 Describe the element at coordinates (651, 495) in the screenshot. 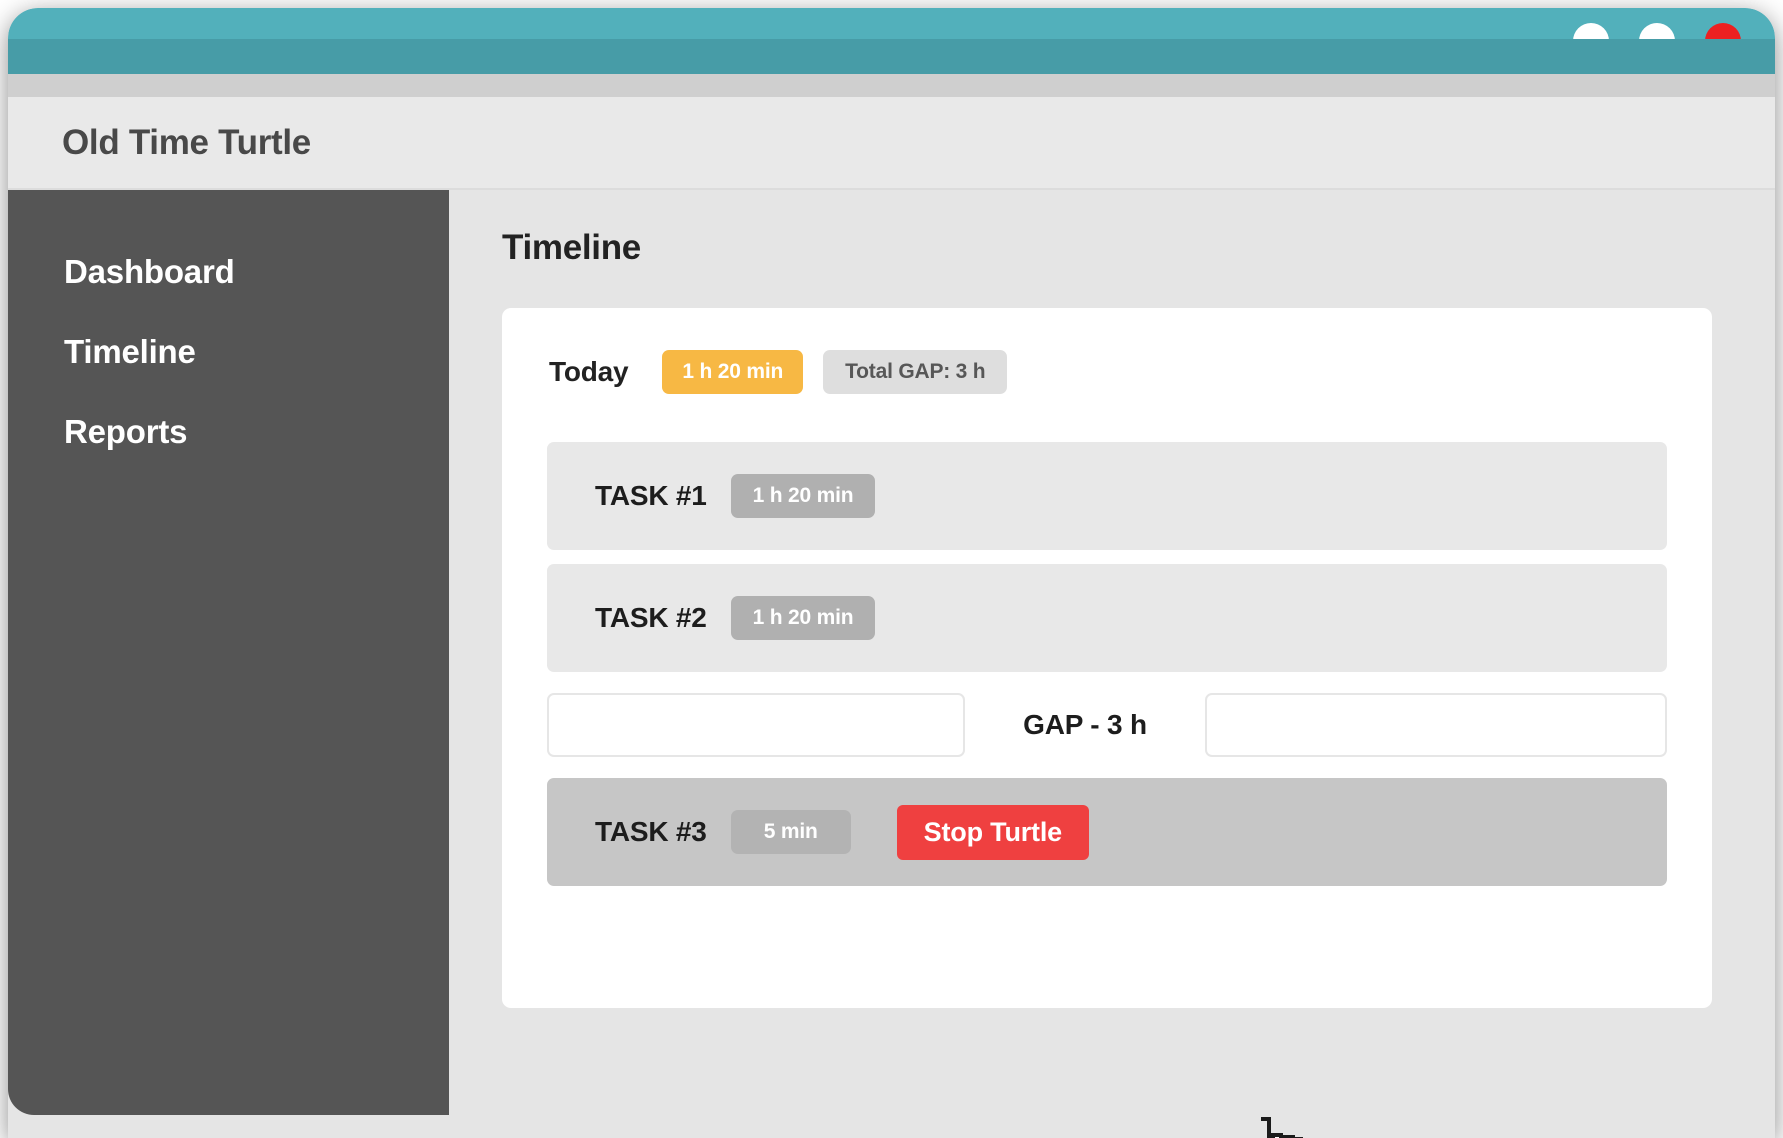

I see `task-name: TASK #1` at that location.